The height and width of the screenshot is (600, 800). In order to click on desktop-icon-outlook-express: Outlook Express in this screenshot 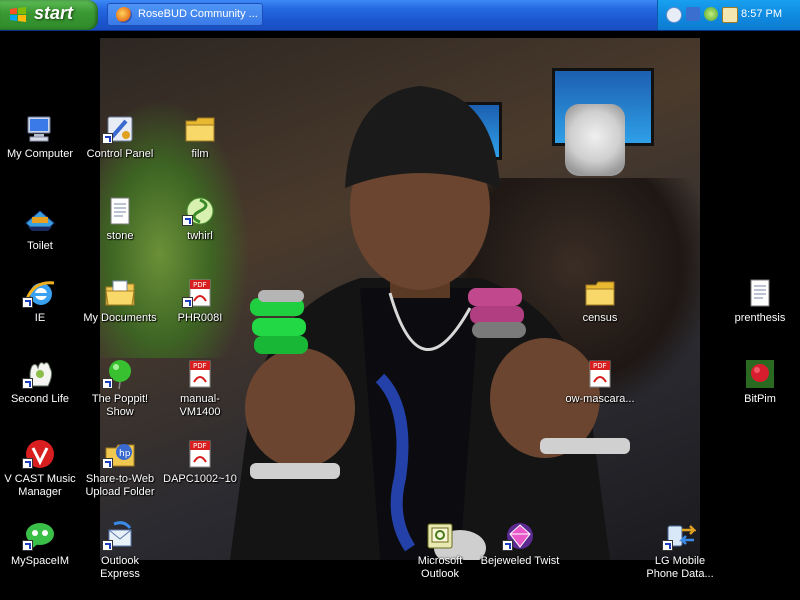, I will do `click(120, 555)`.